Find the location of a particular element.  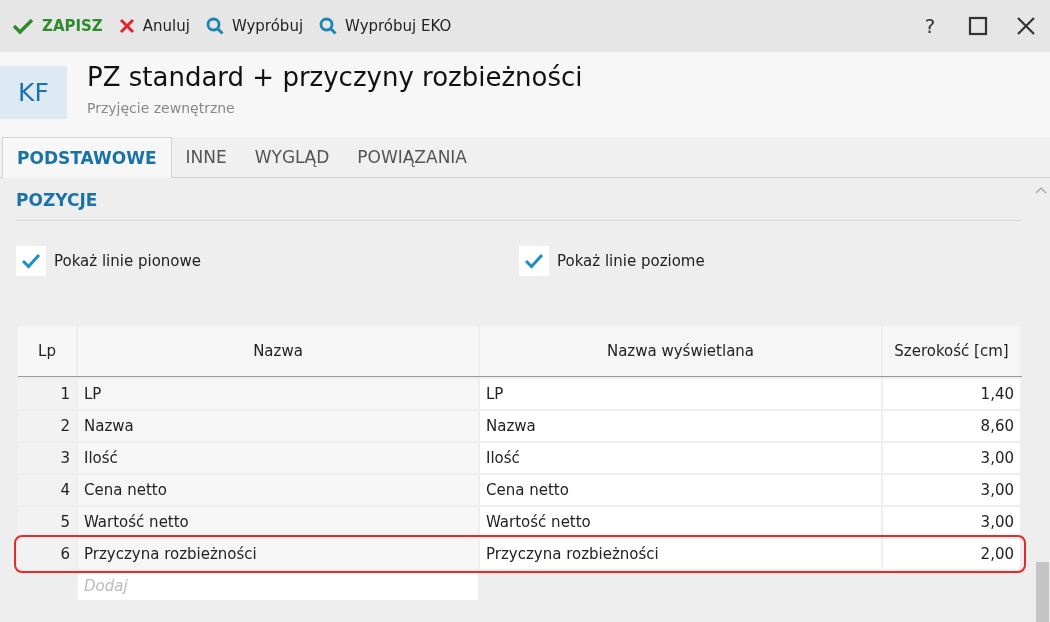

caret-up-icon is located at coordinates (1041, 190).